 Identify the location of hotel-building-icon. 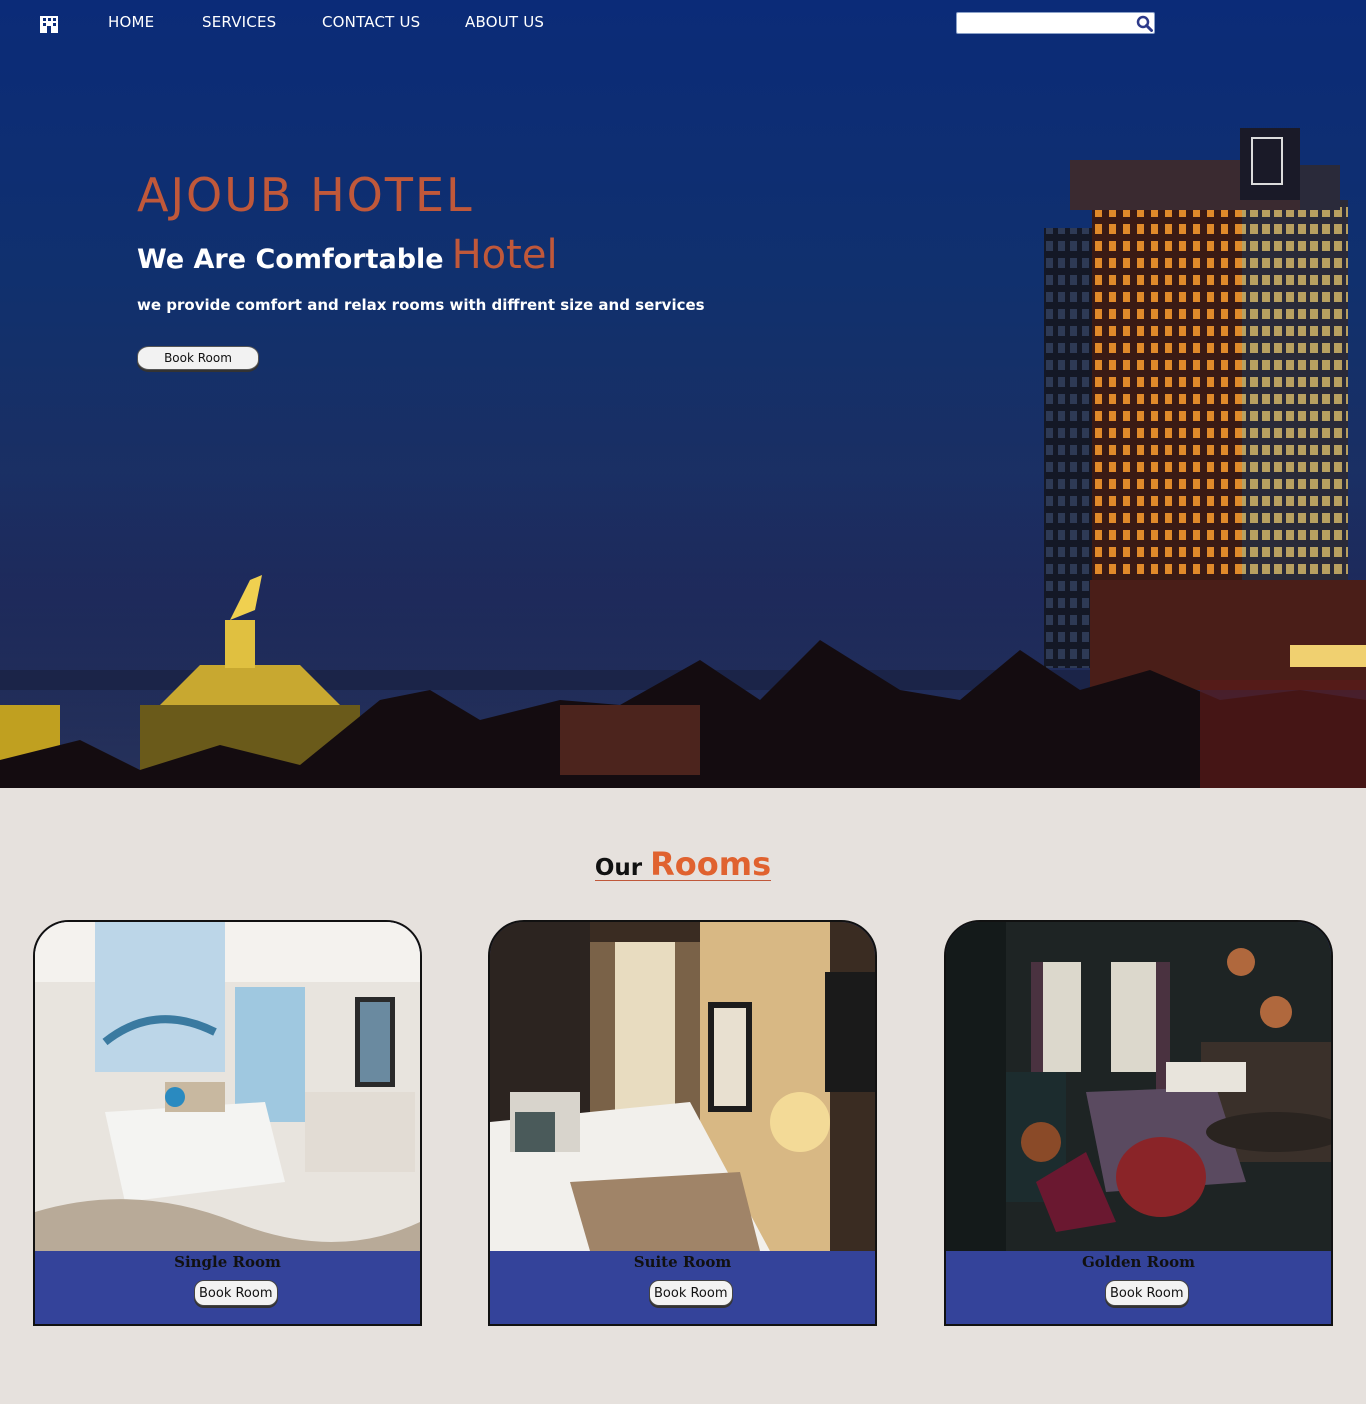
(49, 24).